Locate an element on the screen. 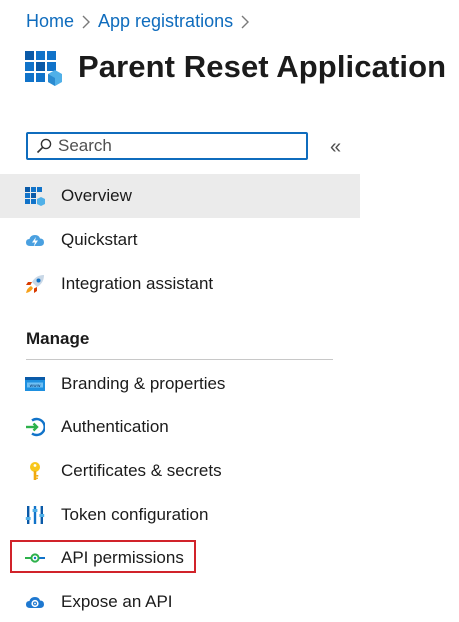  sign-in-arrow-icon is located at coordinates (35, 427).